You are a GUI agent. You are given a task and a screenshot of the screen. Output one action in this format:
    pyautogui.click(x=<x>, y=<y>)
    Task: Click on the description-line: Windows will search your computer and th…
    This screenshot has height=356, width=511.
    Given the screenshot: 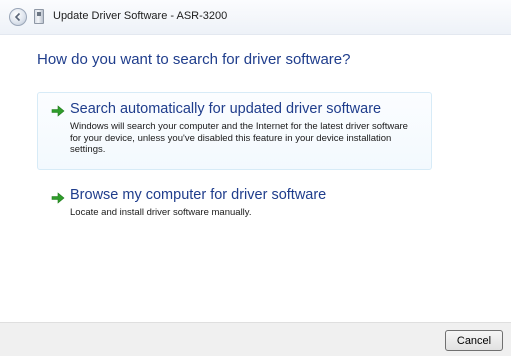 What is the action you would take?
    pyautogui.click(x=239, y=126)
    